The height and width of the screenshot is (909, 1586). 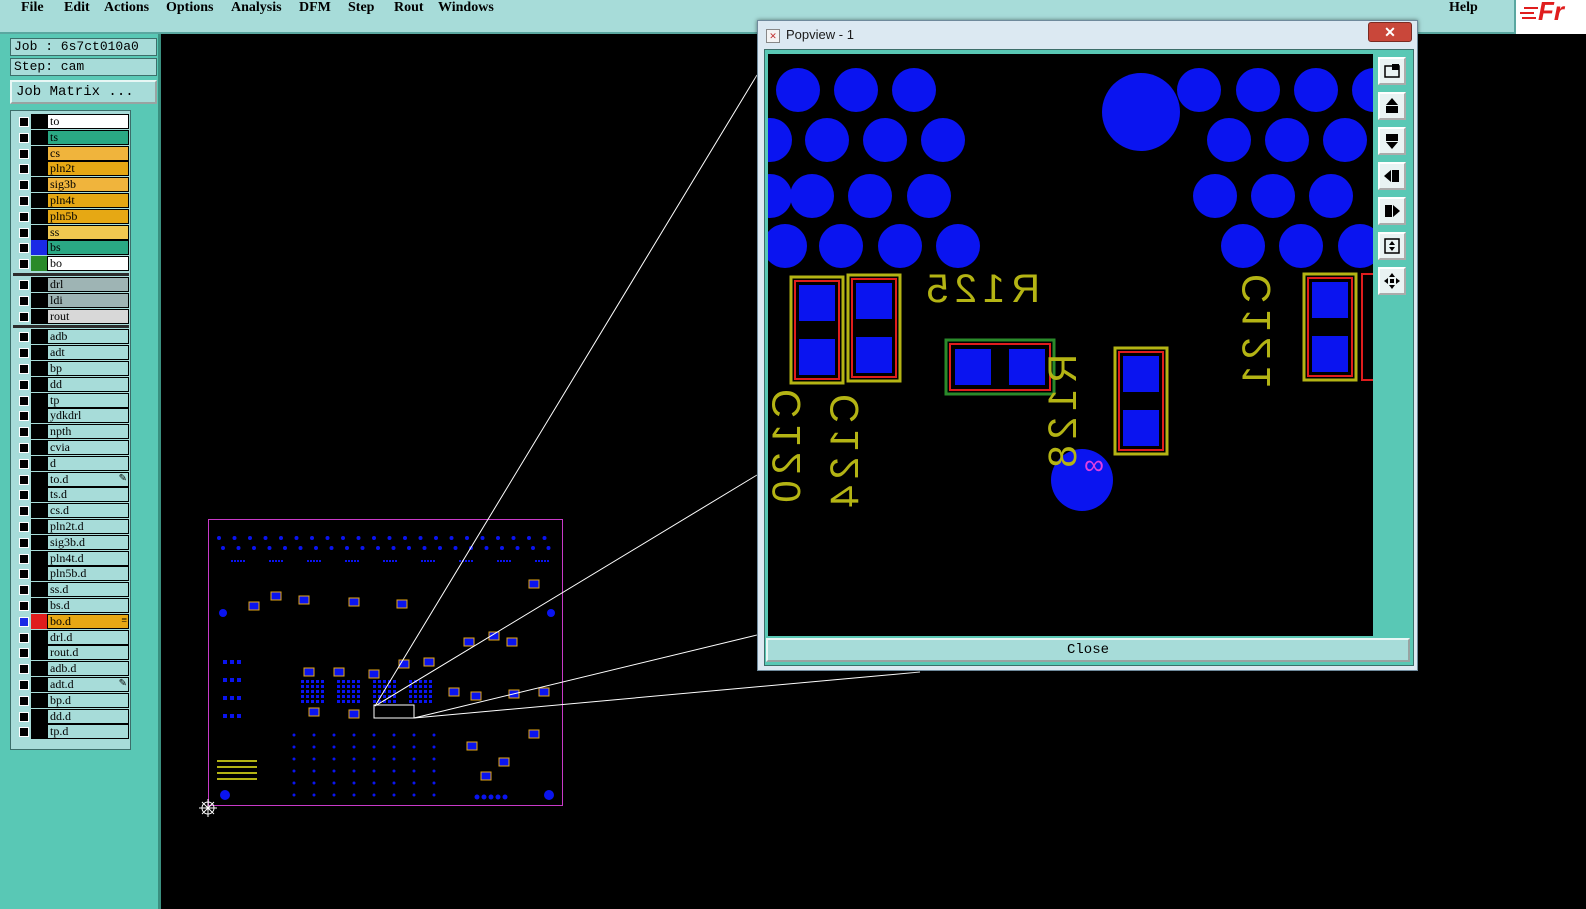 I want to click on zoom-fit-icon, so click(x=1392, y=246).